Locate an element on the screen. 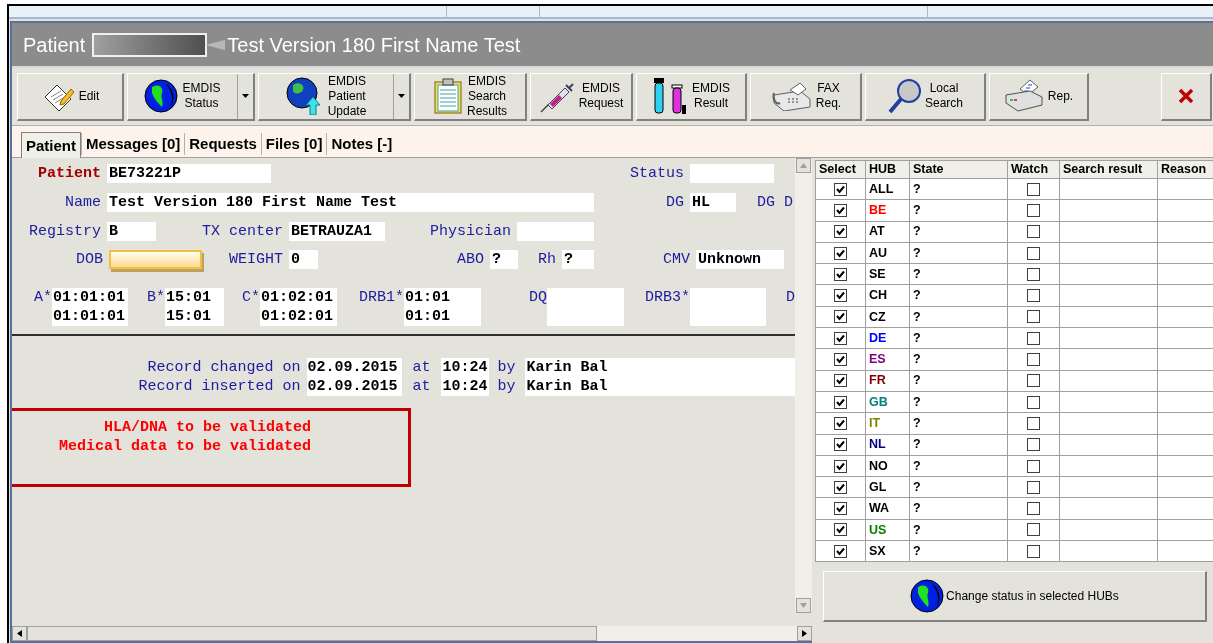  toolbar-button: EMDIS Request is located at coordinates (581, 96).